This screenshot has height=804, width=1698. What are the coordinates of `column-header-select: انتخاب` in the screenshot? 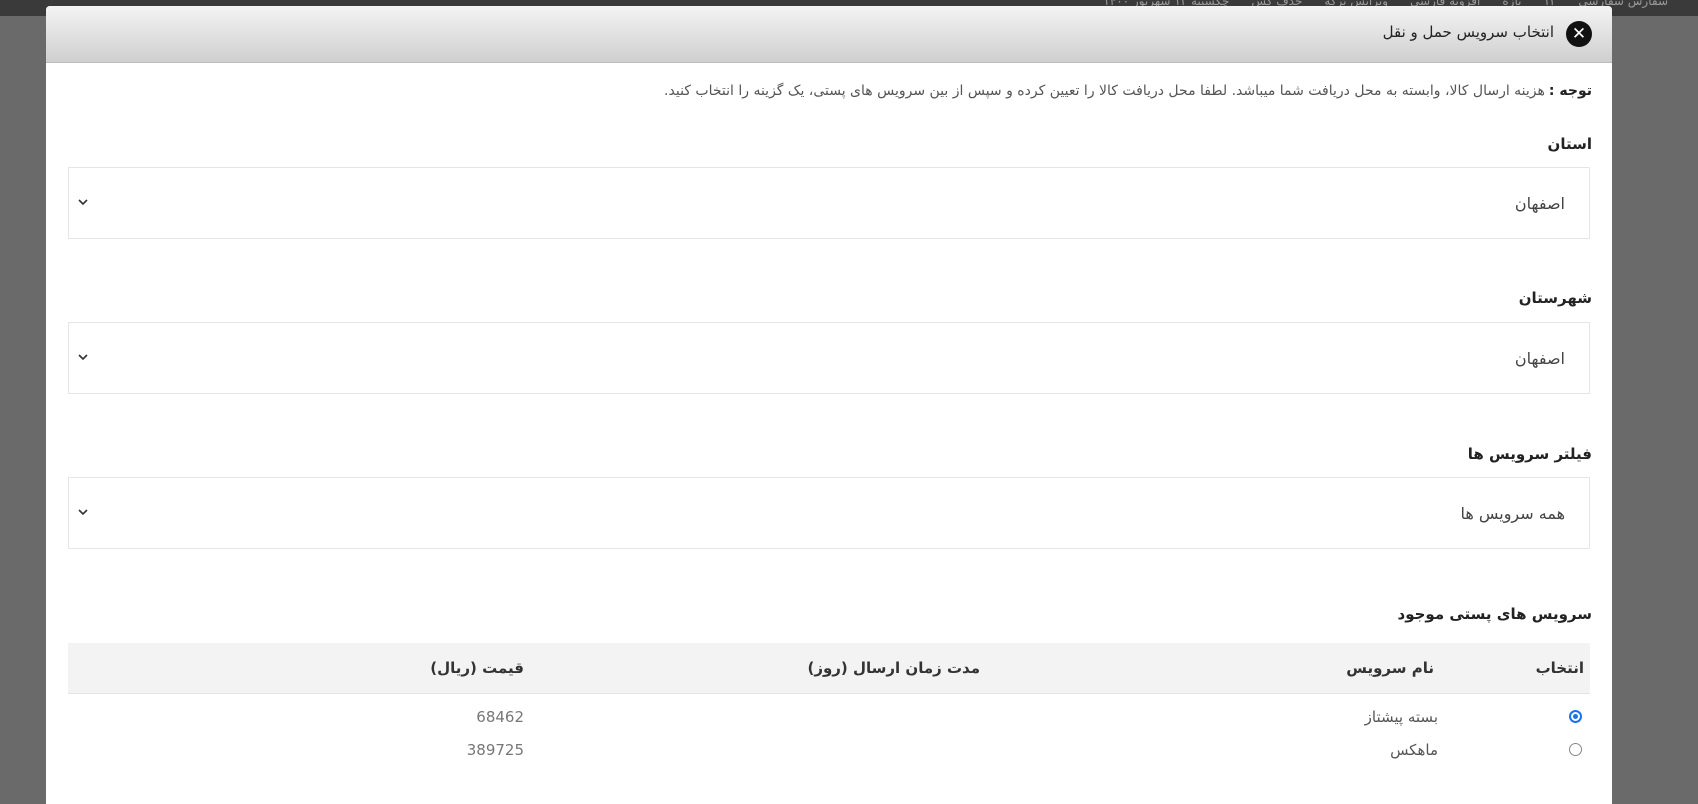 It's located at (1559, 668).